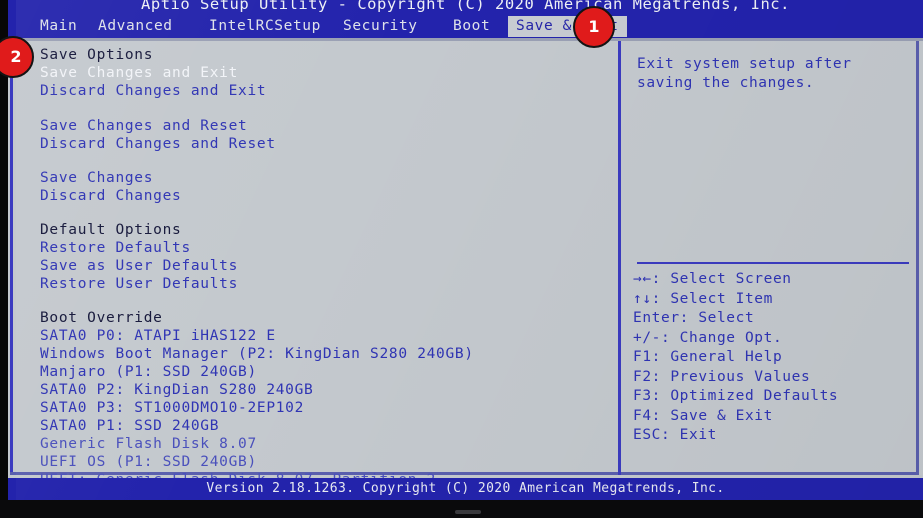 The height and width of the screenshot is (518, 923). I want to click on menu-option-uefi-os-p1-ssd-240gb: UEFI OS (P1: SSD 240GB), so click(148, 462).